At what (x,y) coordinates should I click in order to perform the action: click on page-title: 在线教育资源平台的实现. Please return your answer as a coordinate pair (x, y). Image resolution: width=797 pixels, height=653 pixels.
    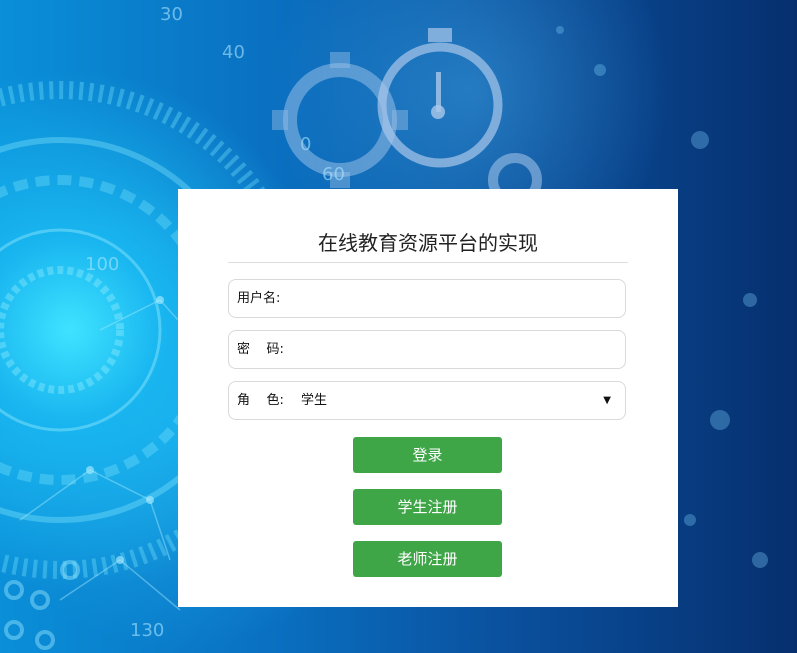
    Looking at the image, I should click on (428, 243).